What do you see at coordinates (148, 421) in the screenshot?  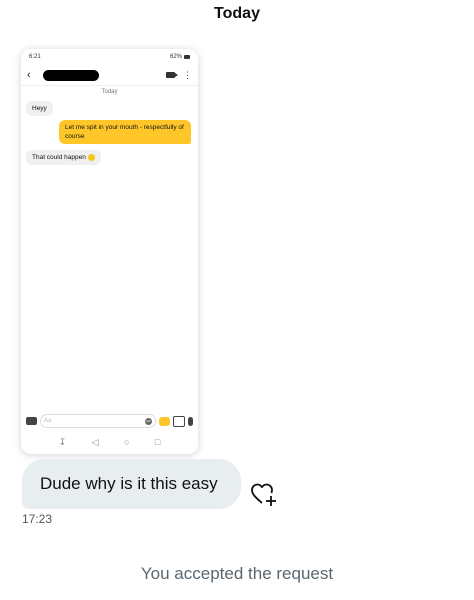 I see `gif-icon: GIF` at bounding box center [148, 421].